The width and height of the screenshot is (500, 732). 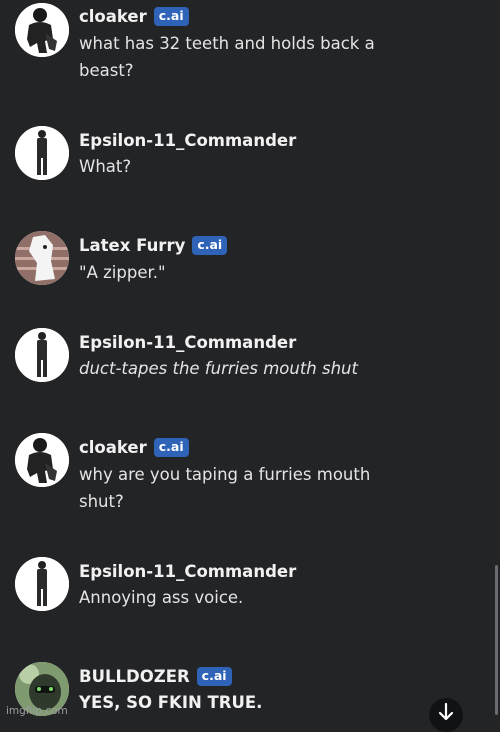 I want to click on scrollbar, so click(x=496, y=640).